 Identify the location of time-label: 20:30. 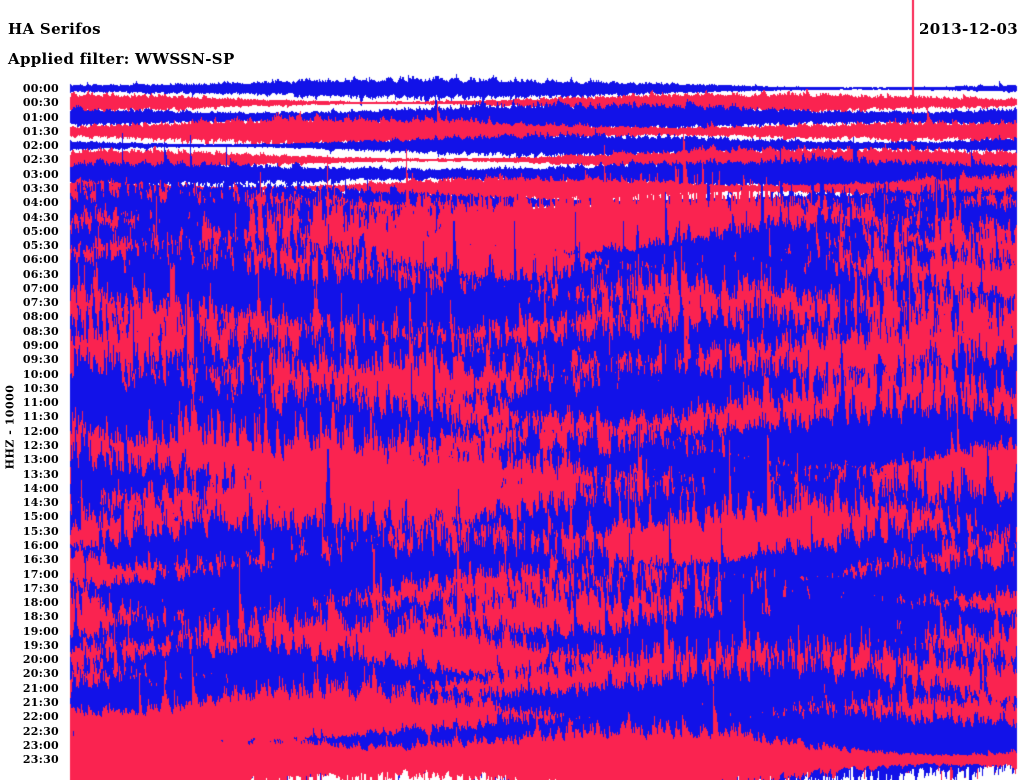
(40, 674).